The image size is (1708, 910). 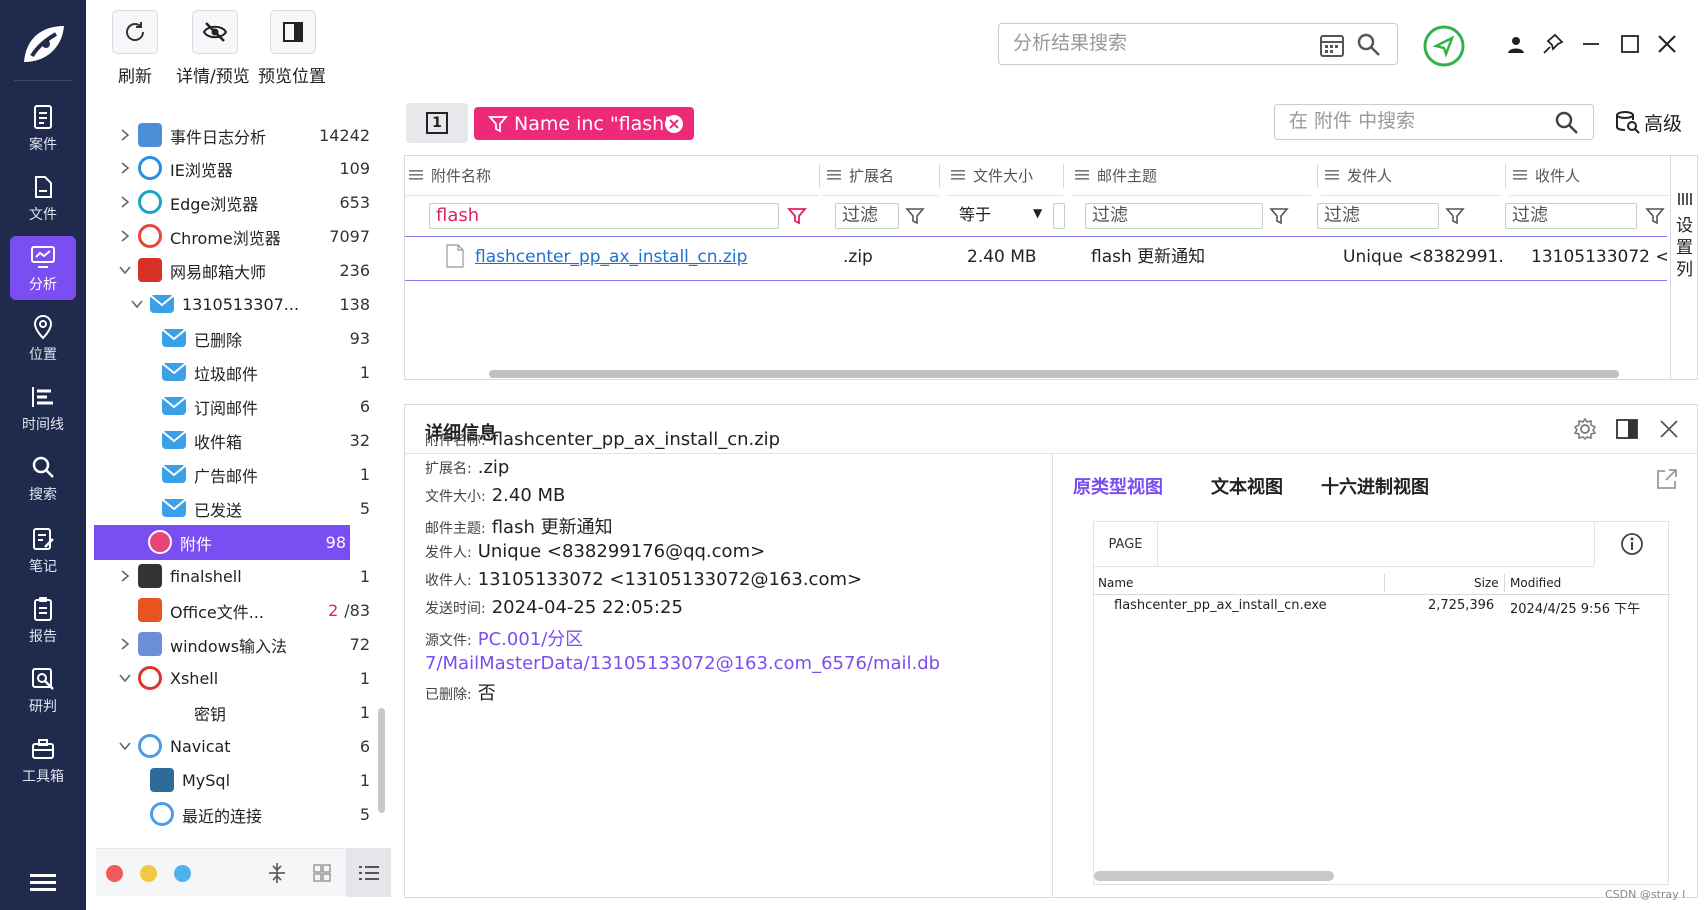 What do you see at coordinates (1585, 429) in the screenshot?
I see `gear-icon` at bounding box center [1585, 429].